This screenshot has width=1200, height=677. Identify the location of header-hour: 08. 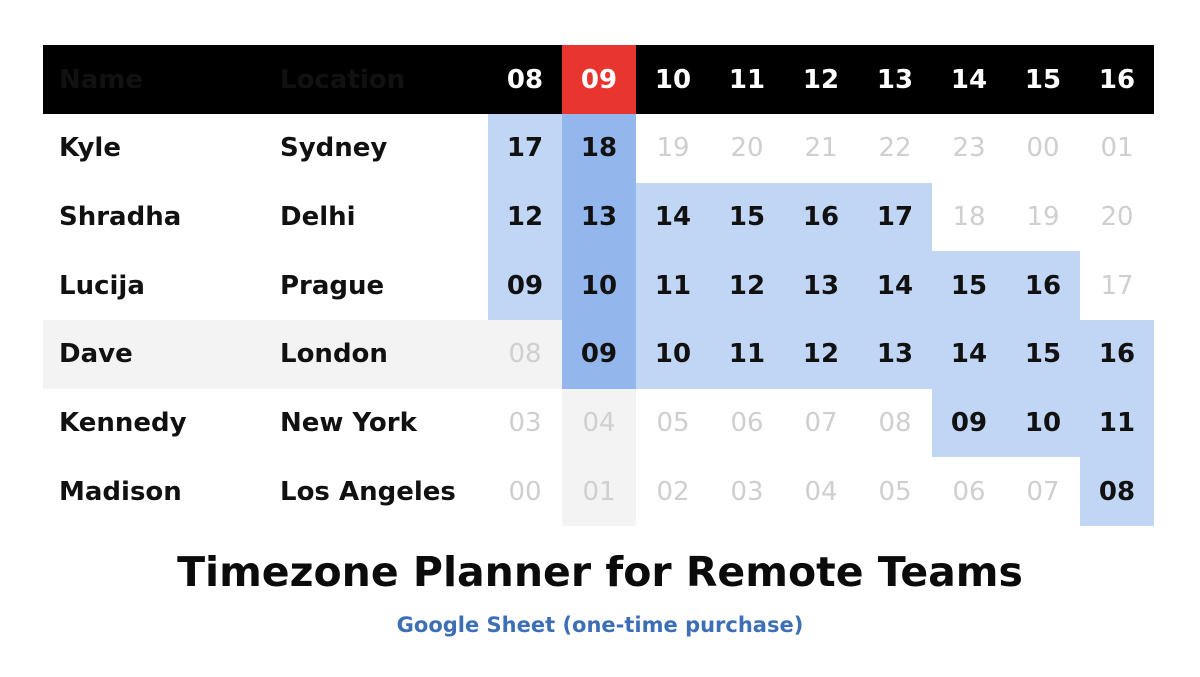
(525, 79).